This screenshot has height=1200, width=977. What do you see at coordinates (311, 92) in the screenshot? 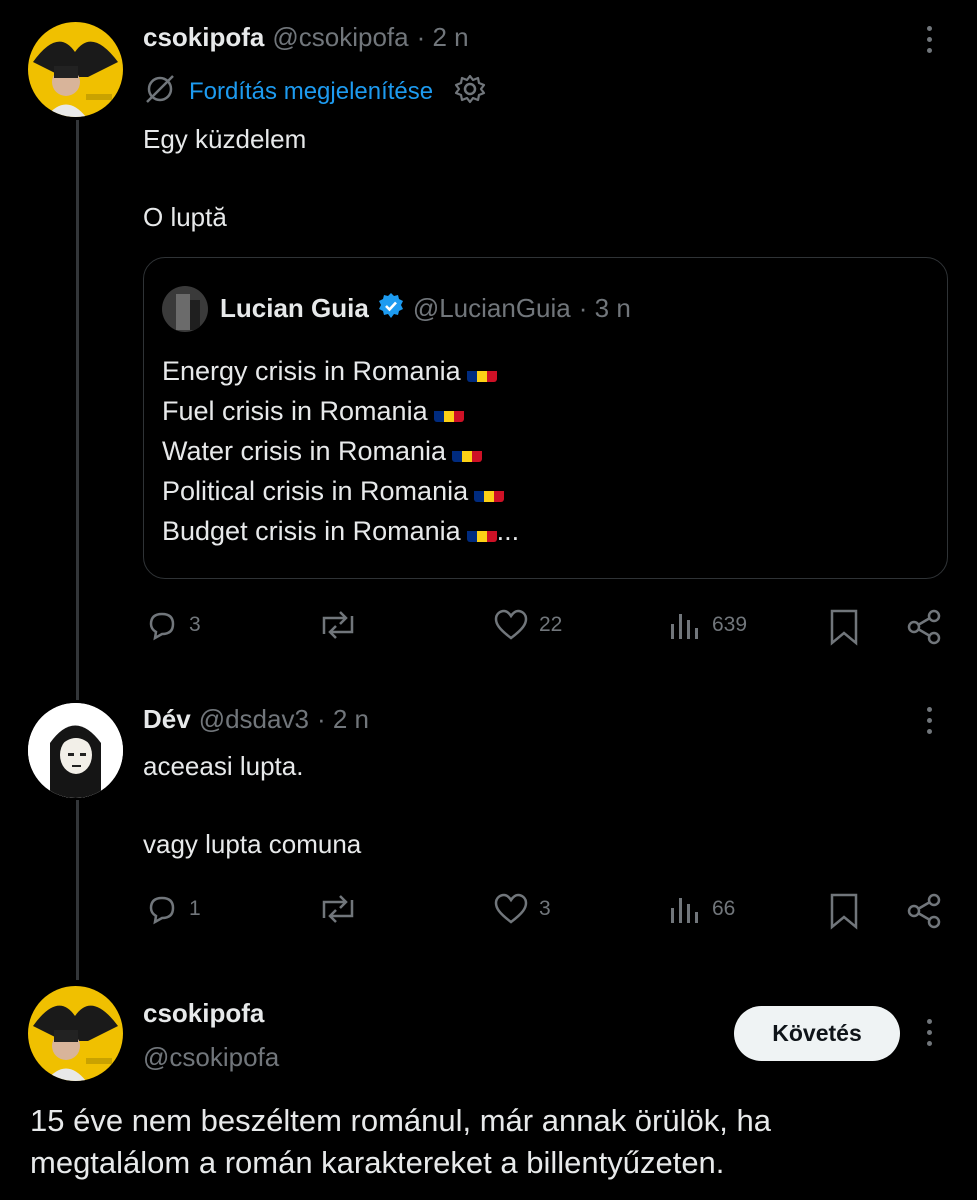
I see `translate-link: Fordítás megjelenítése` at bounding box center [311, 92].